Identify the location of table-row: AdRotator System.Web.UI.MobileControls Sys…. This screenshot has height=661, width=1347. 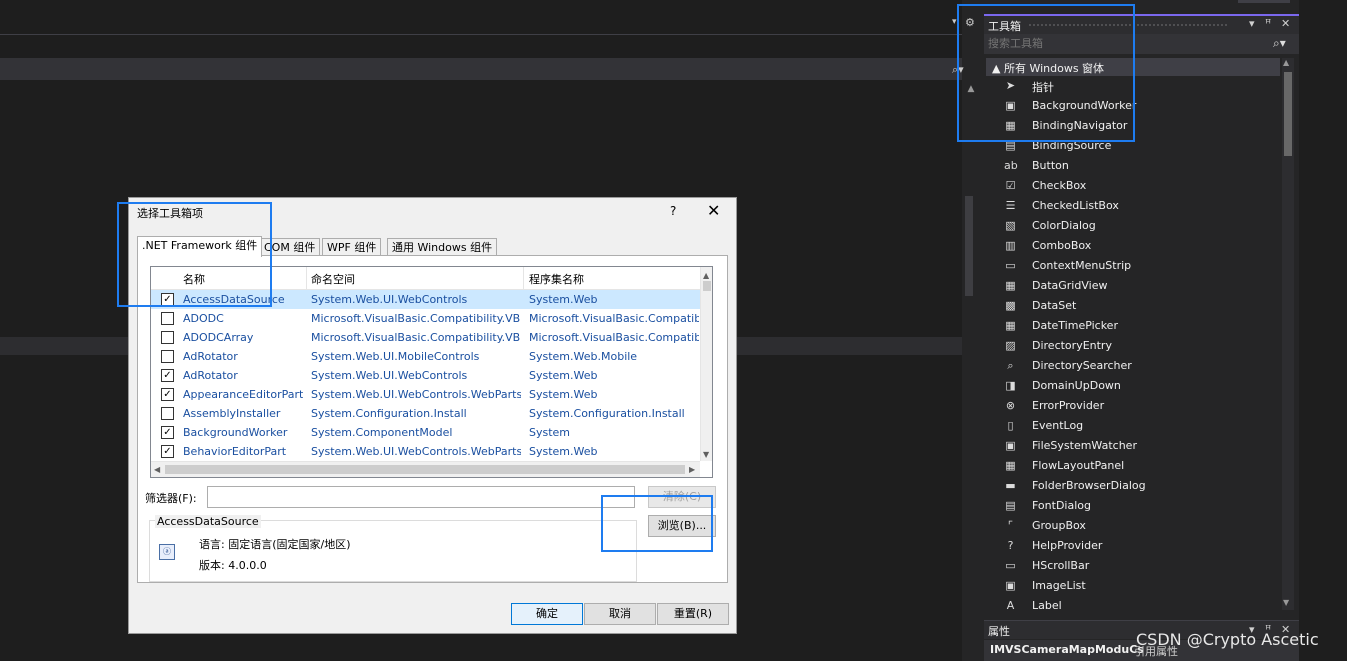
(425, 356).